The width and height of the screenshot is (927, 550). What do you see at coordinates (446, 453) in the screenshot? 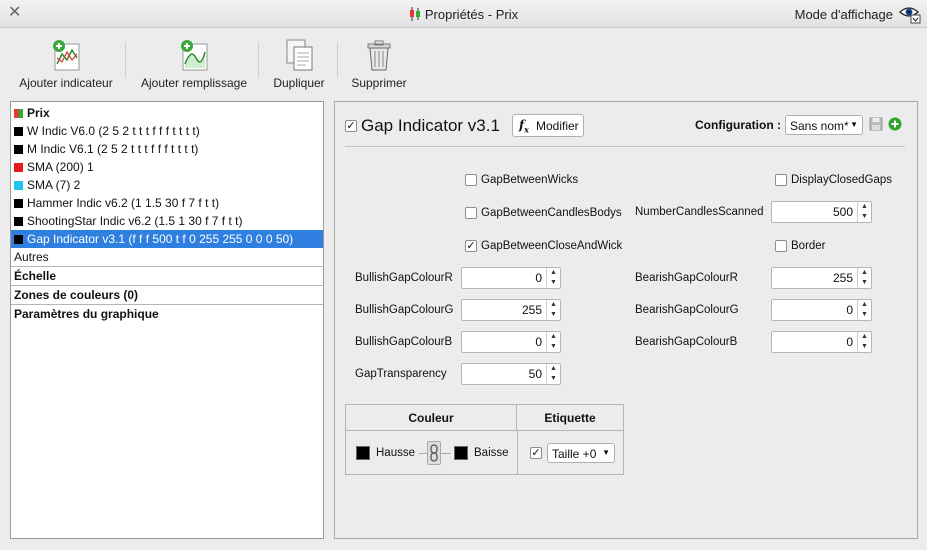
I see `link-line` at bounding box center [446, 453].